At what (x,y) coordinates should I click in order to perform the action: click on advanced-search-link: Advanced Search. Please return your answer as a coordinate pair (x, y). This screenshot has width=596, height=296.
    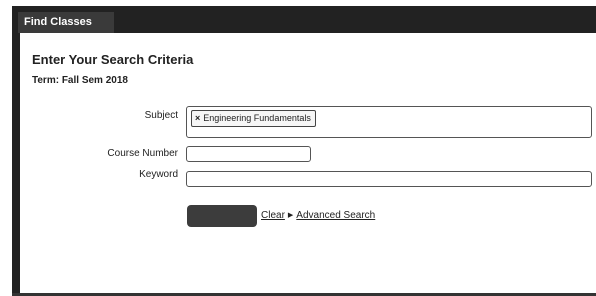
    Looking at the image, I should click on (335, 215).